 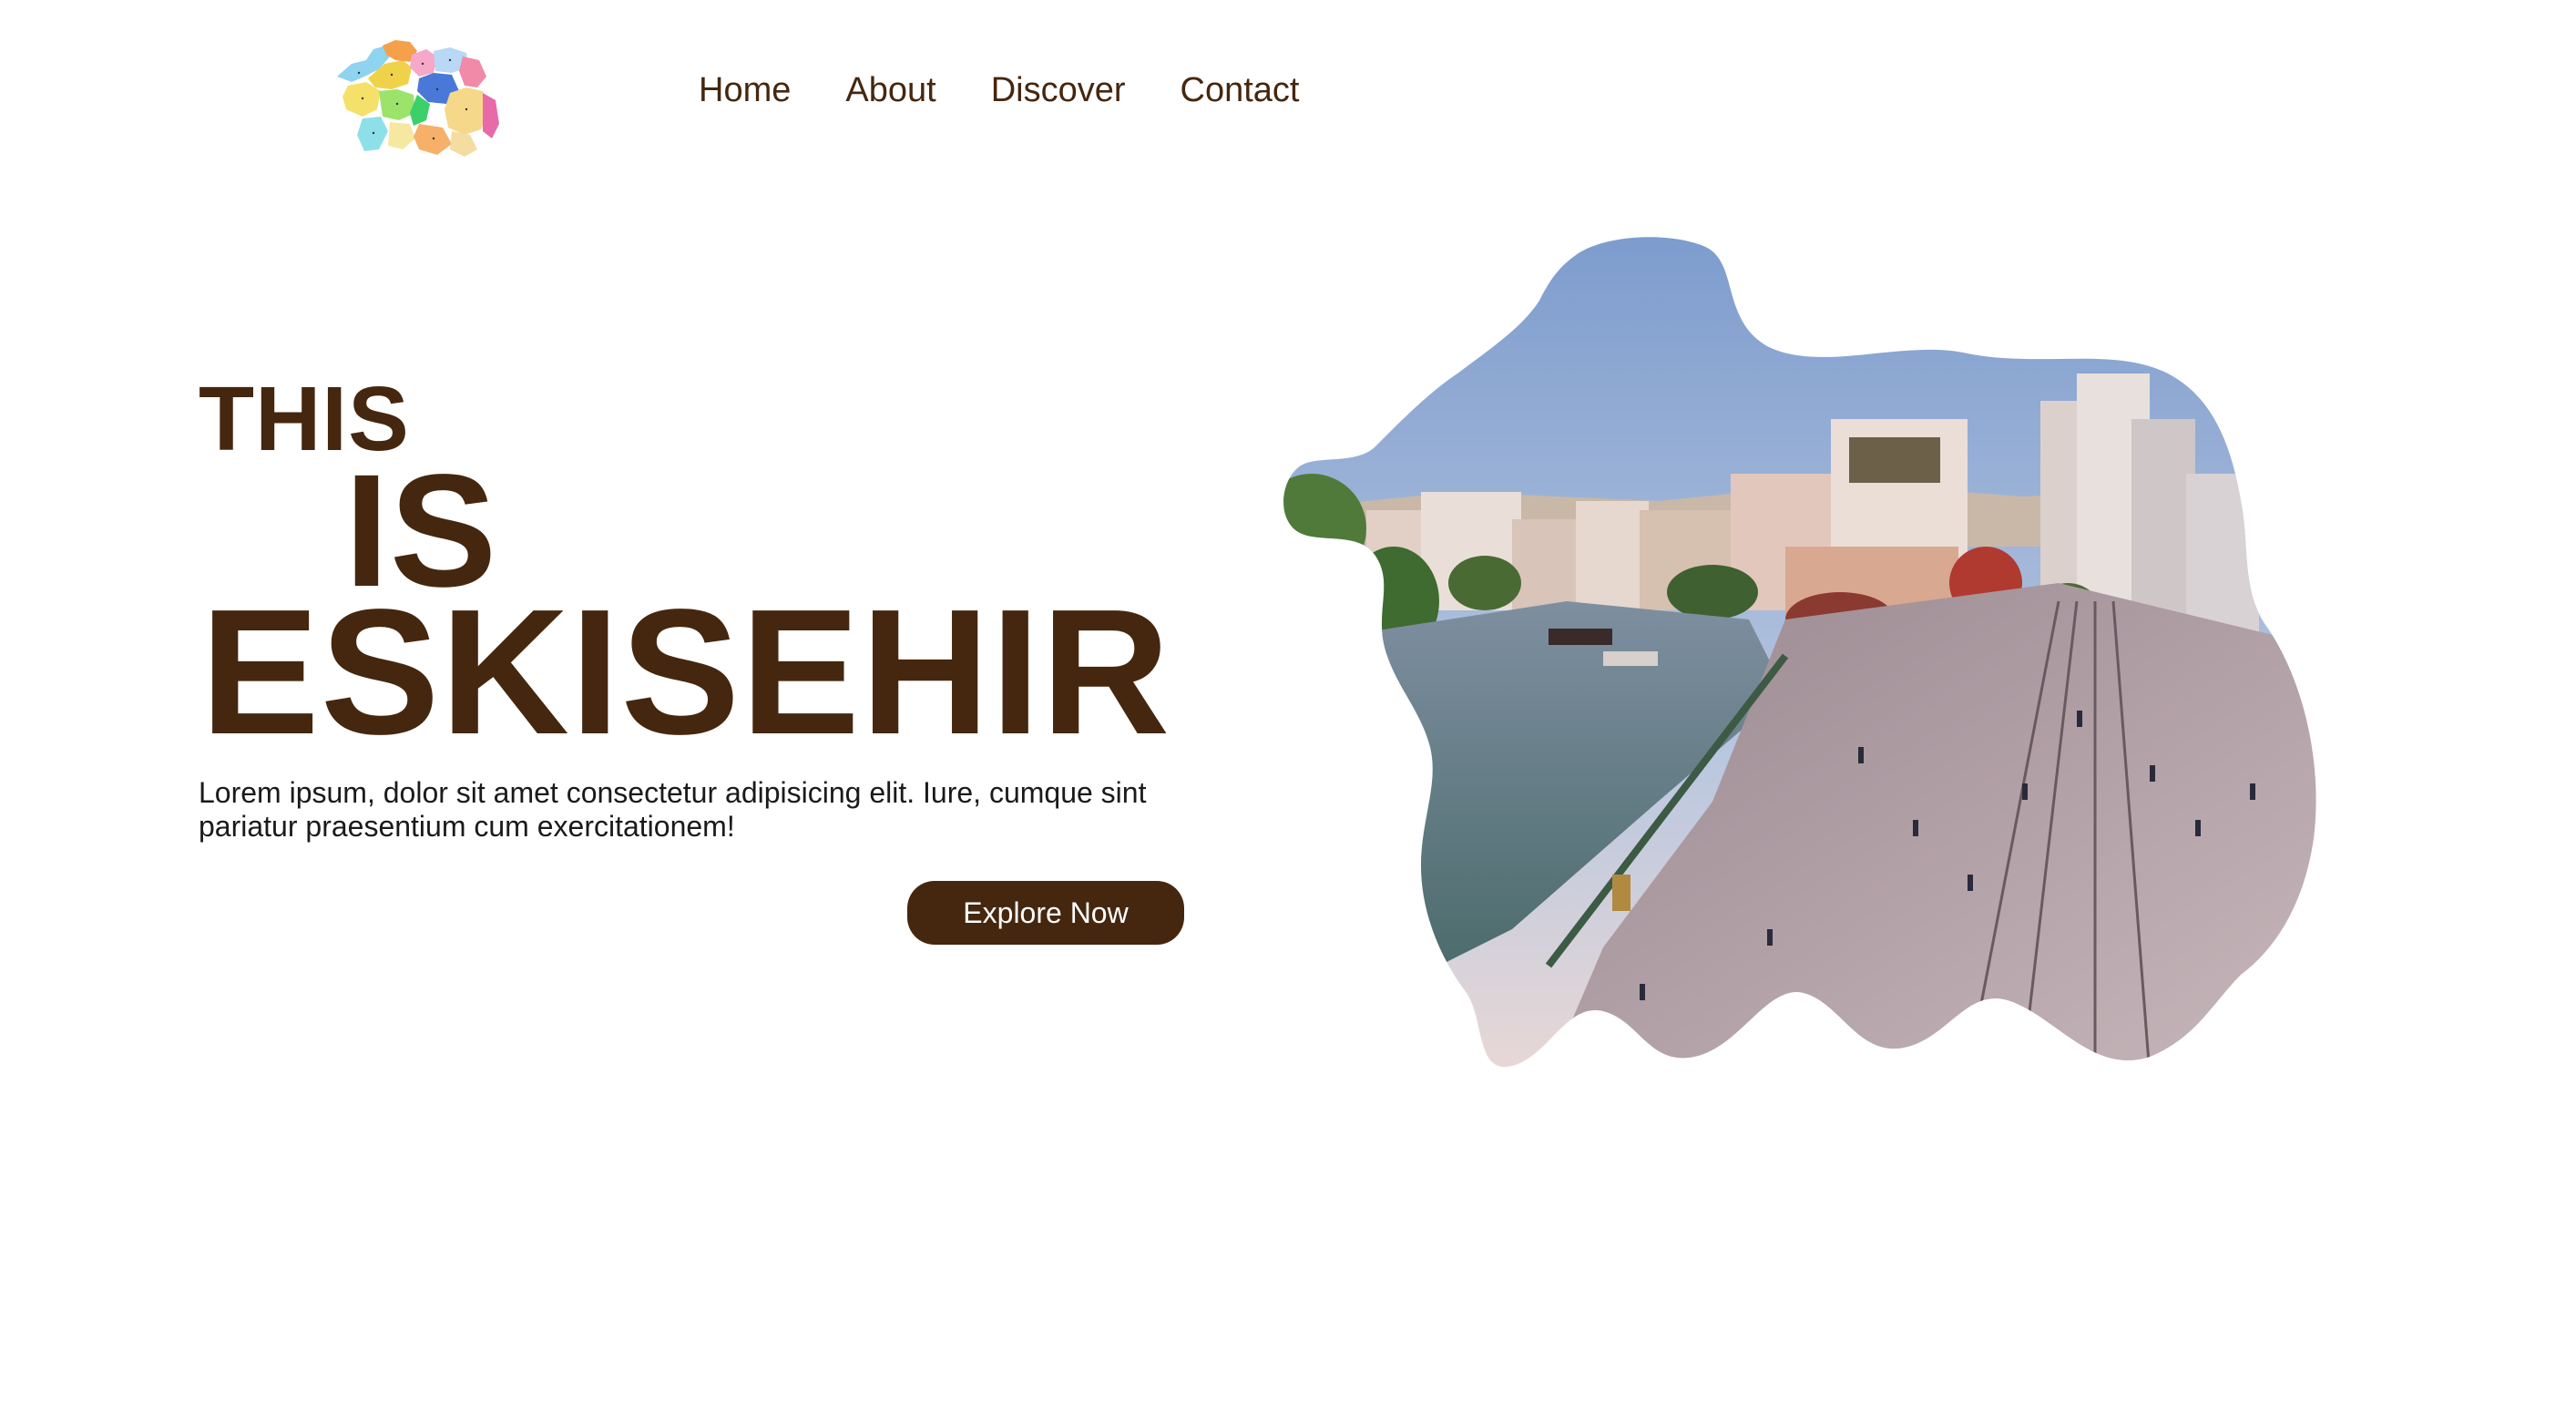 I want to click on province-map-logo-icon, so click(x=418, y=98).